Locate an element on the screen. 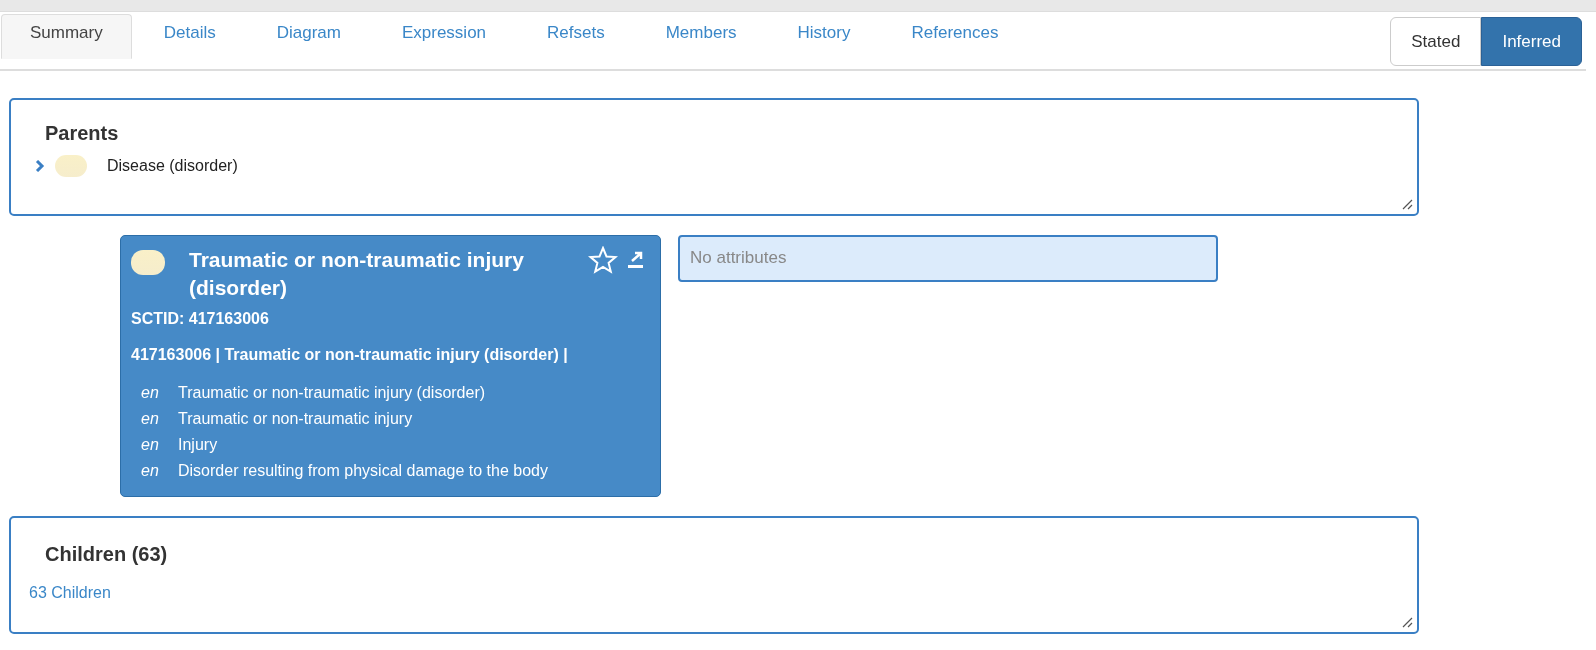 This screenshot has width=1596, height=650. sctid-label: SCTID: 417163006 is located at coordinates (200, 319).